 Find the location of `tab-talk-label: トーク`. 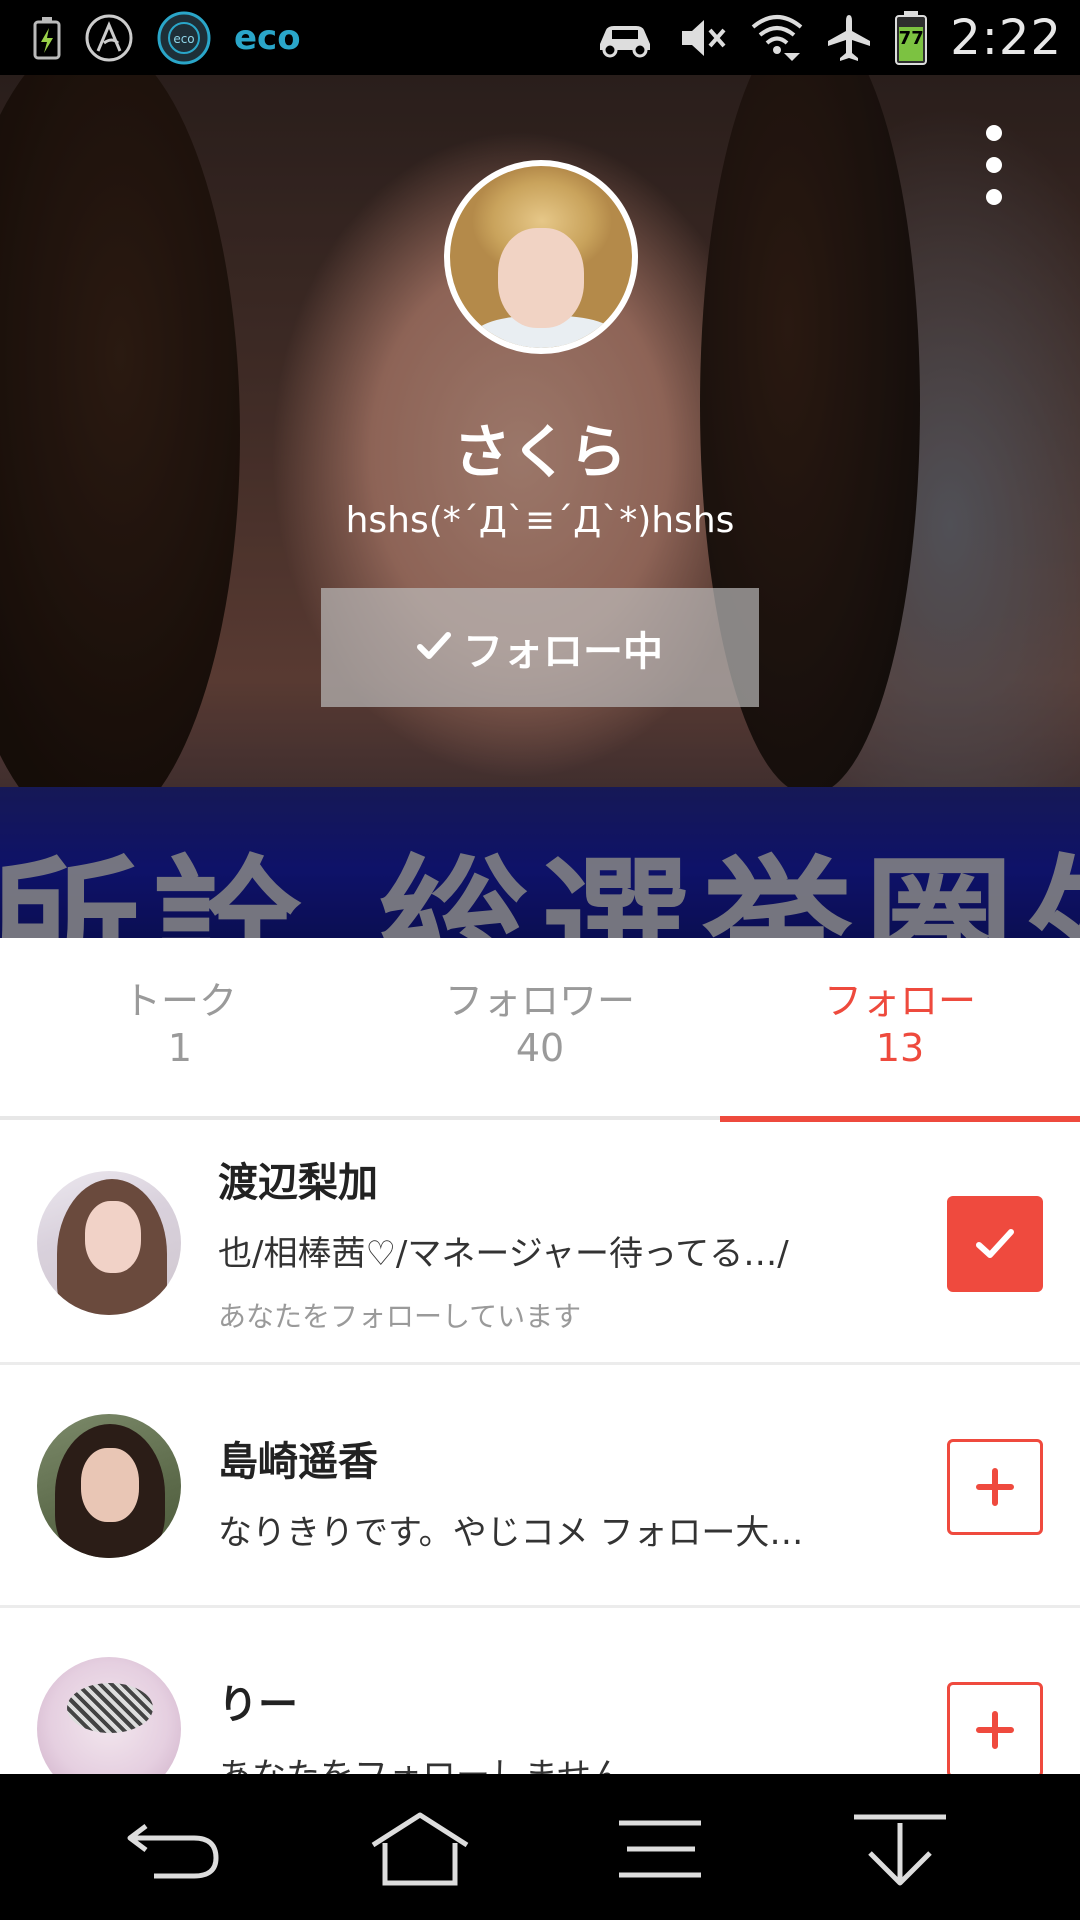

tab-talk-label: トーク is located at coordinates (179, 1001).